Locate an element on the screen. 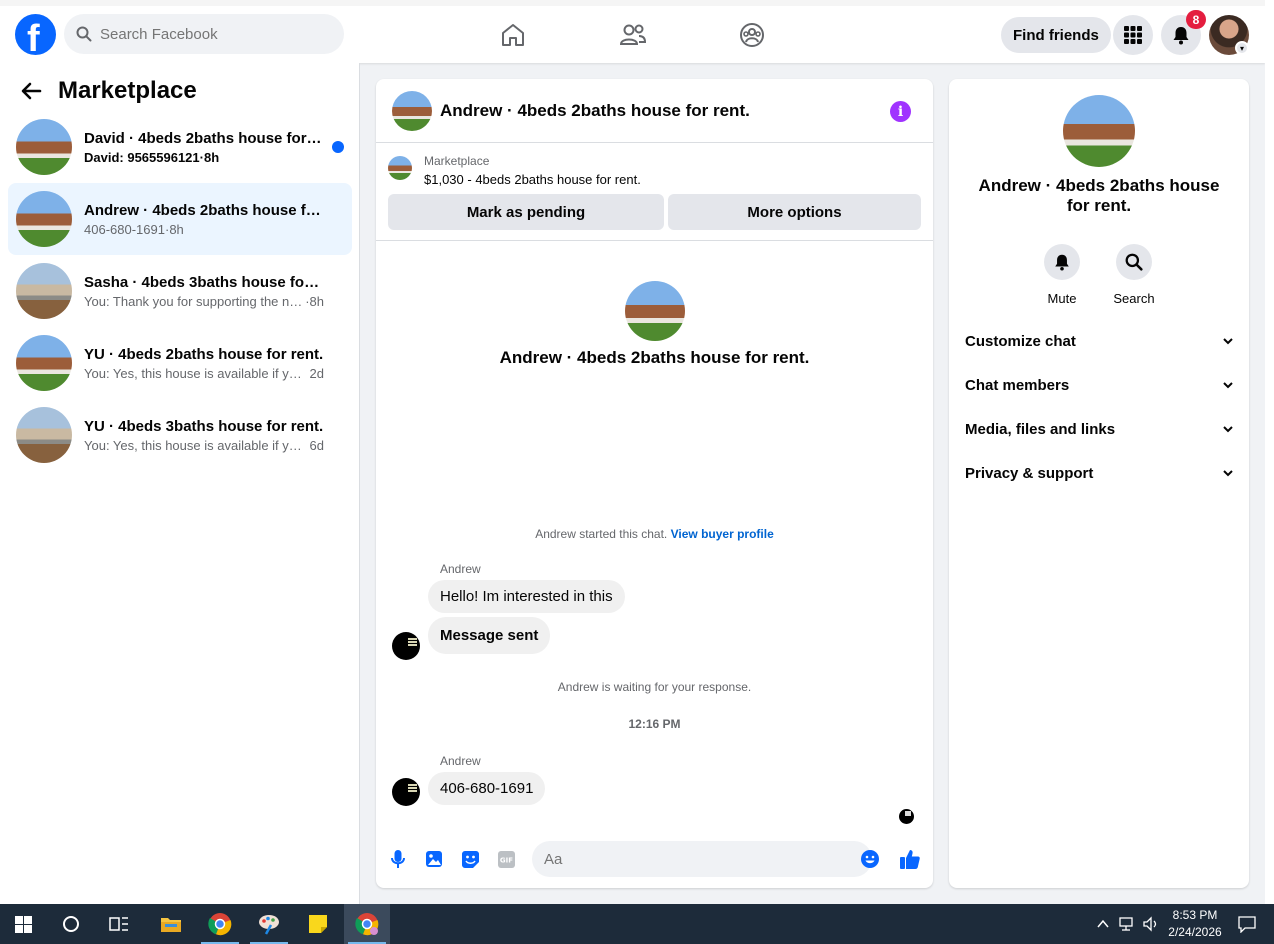 The image size is (1274, 944). show-hidden-icons-chevron-icon is located at coordinates (1103, 924).